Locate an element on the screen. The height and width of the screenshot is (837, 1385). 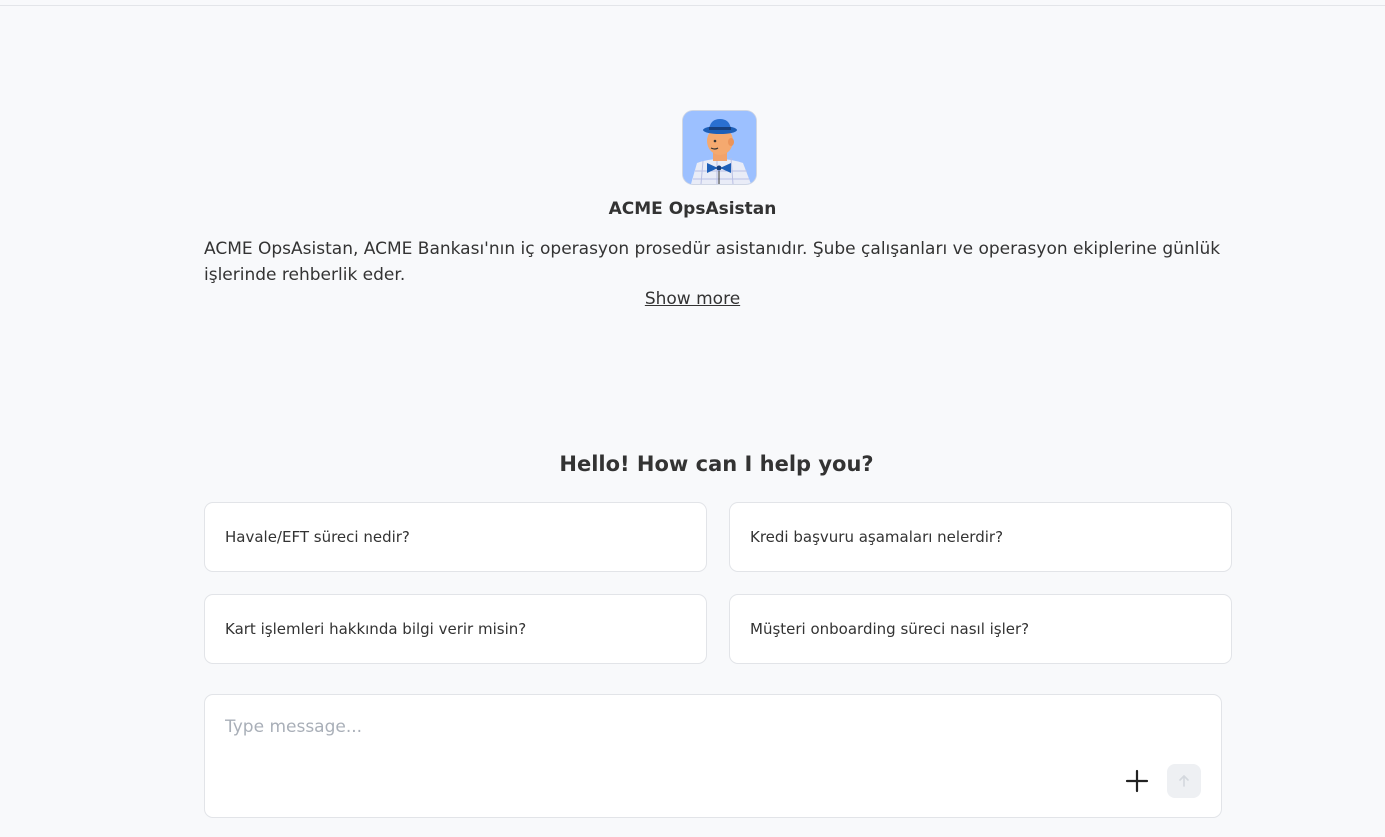
suggestion-label: Müşteri onboarding süreci nasıl işler? is located at coordinates (890, 629).